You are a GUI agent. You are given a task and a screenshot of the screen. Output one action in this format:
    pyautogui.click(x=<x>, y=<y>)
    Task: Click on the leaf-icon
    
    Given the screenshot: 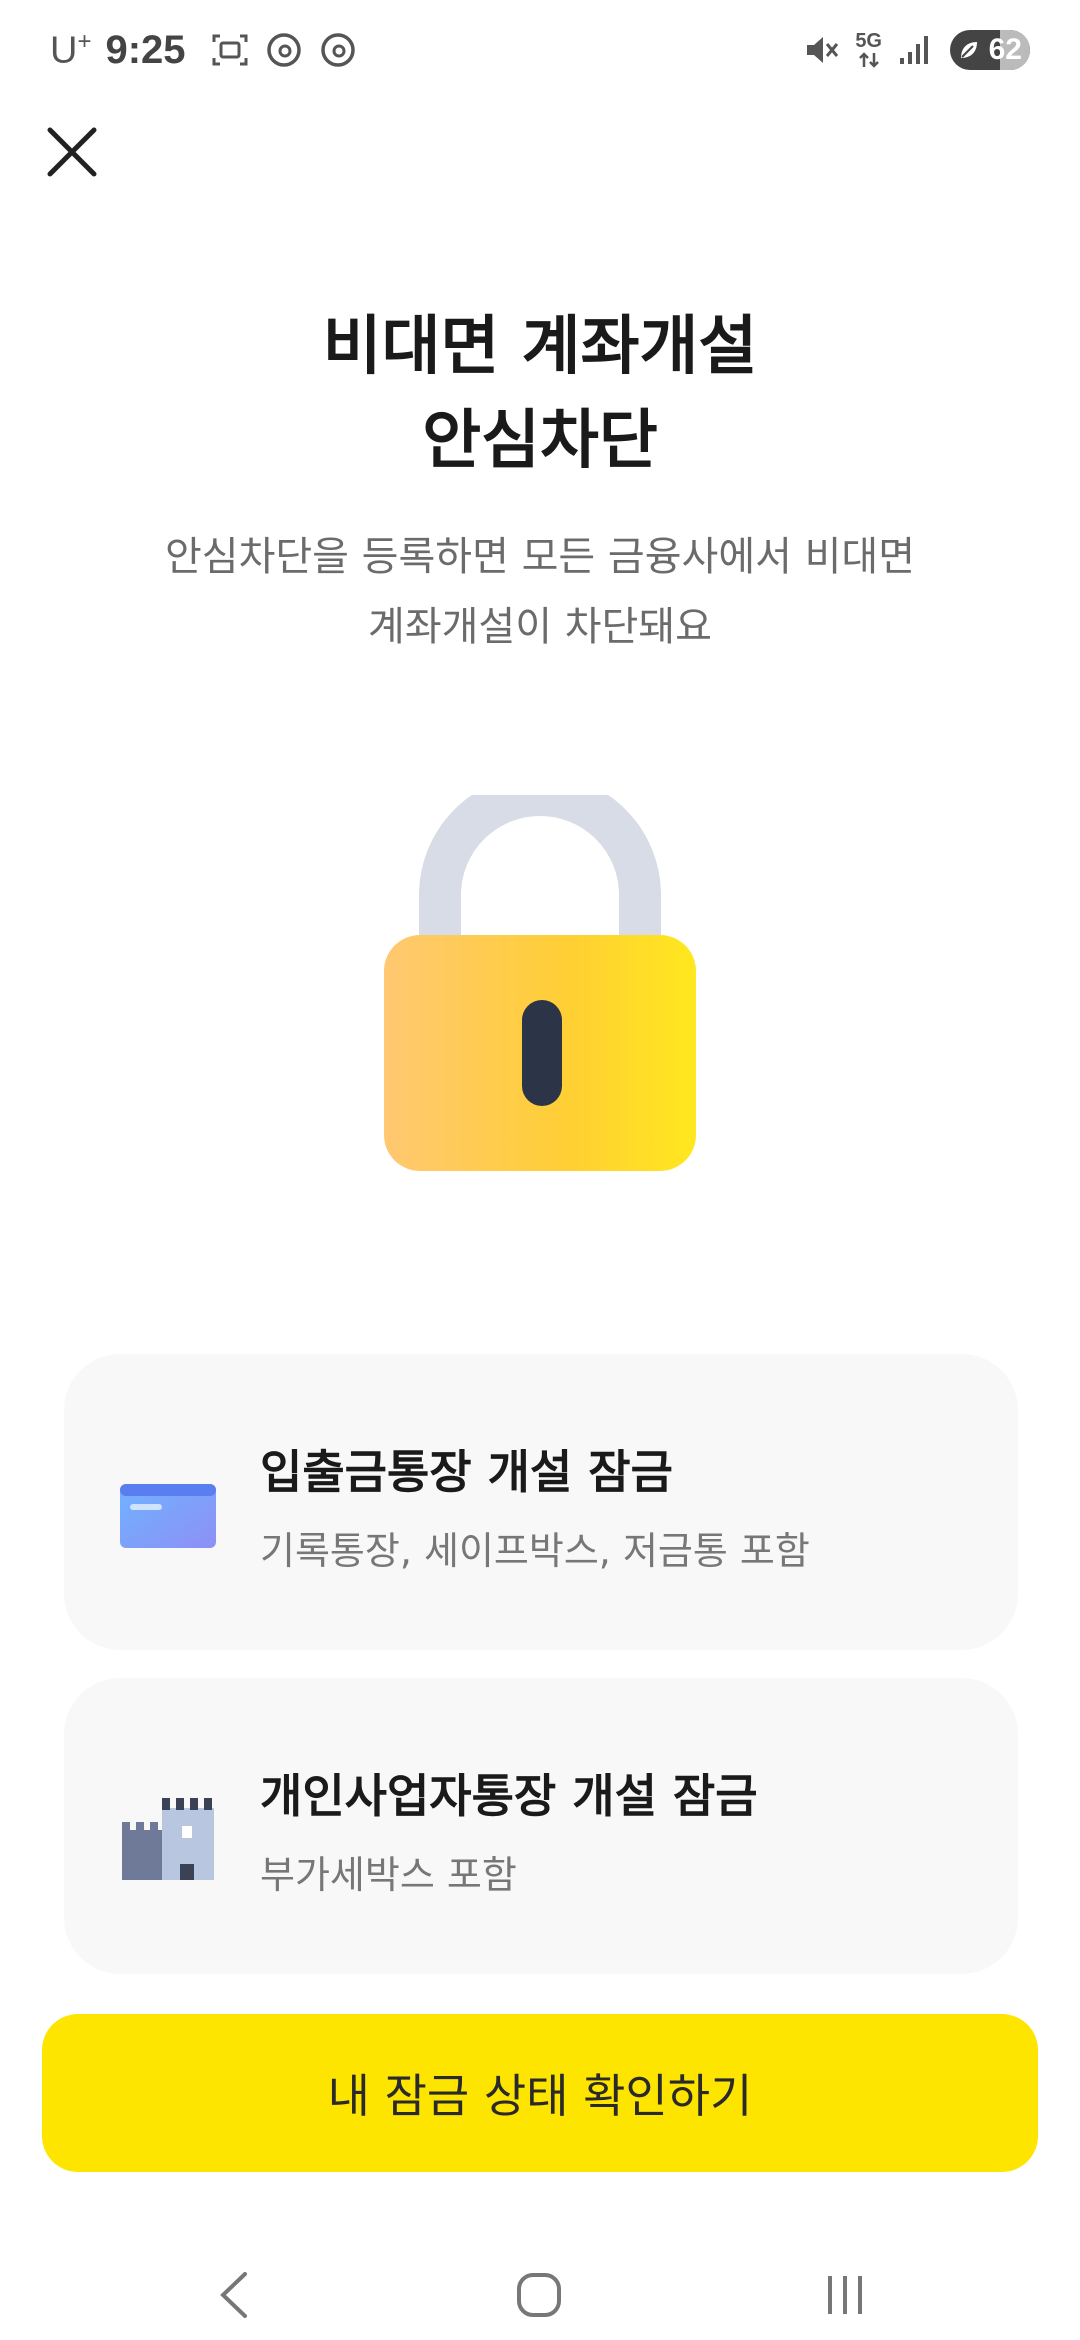 What is the action you would take?
    pyautogui.click(x=969, y=50)
    